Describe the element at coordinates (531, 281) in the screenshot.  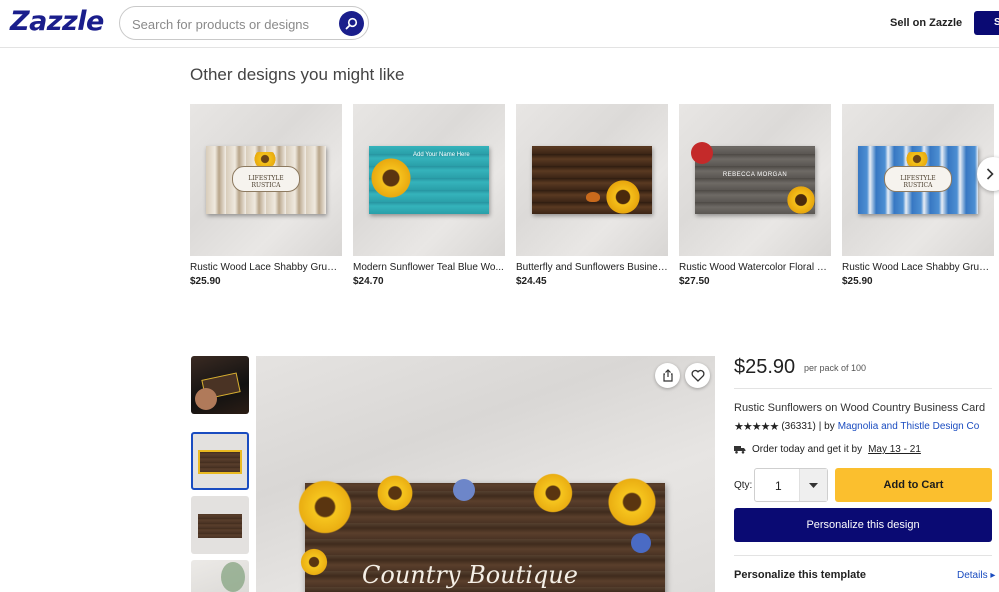
I see `product-card-price: $24.45` at that location.